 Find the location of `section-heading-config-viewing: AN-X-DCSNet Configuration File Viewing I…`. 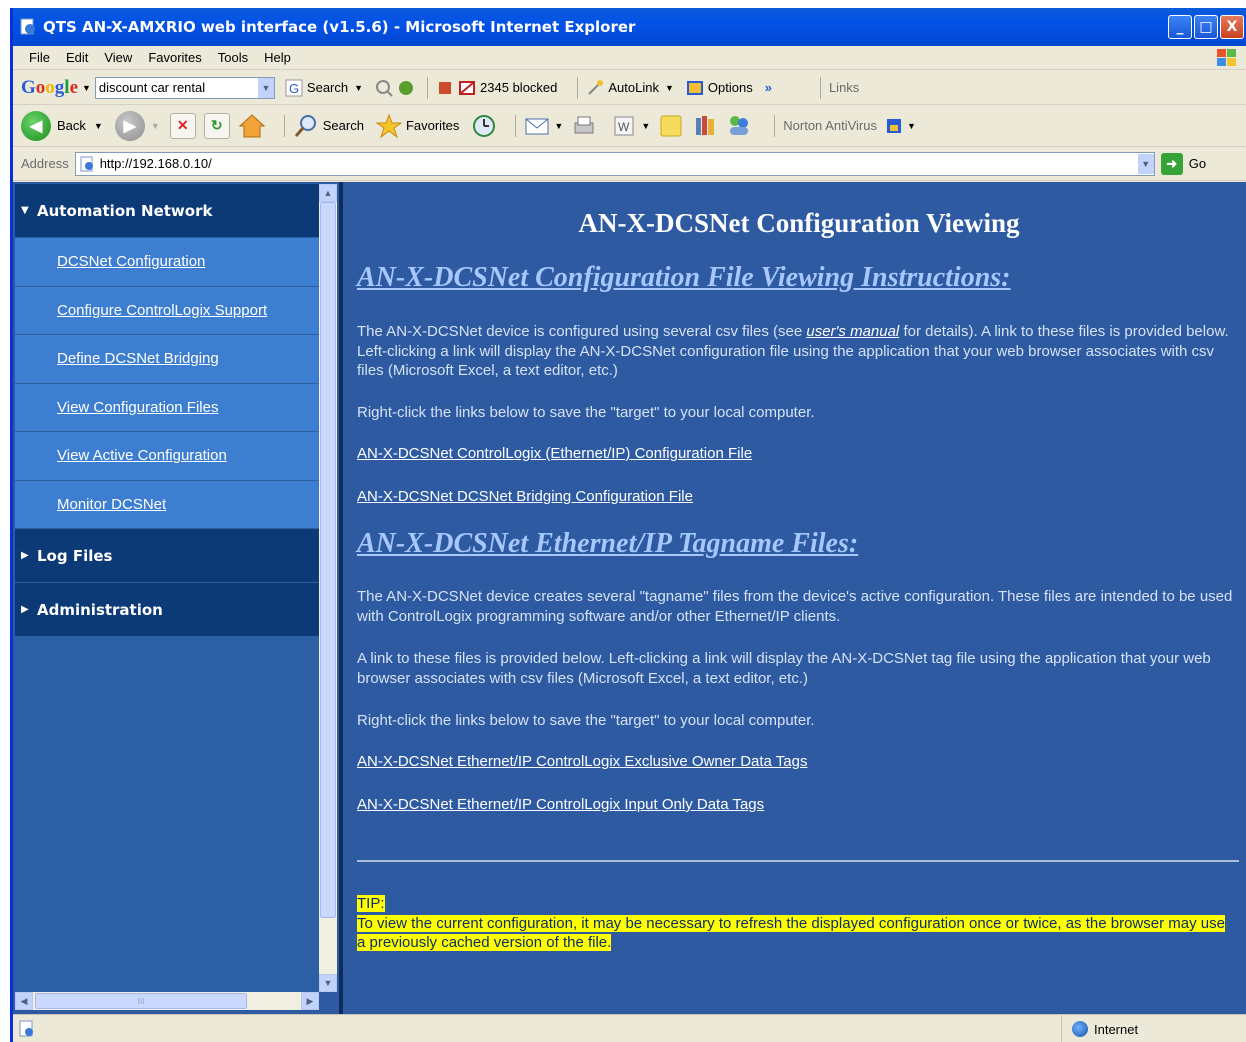

section-heading-config-viewing: AN-X-DCSNet Configuration File Viewing I… is located at coordinates (684, 278).